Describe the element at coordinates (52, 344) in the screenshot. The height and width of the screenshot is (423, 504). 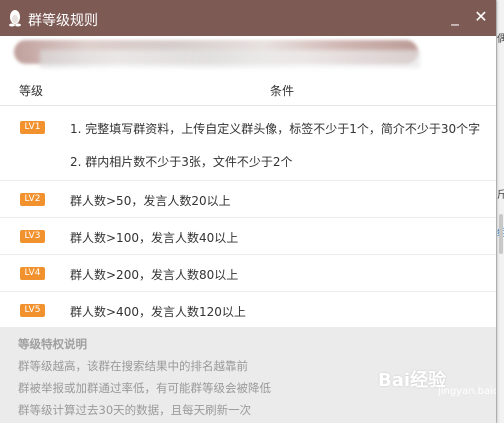
I see `footer-title: 等级特权说明` at that location.